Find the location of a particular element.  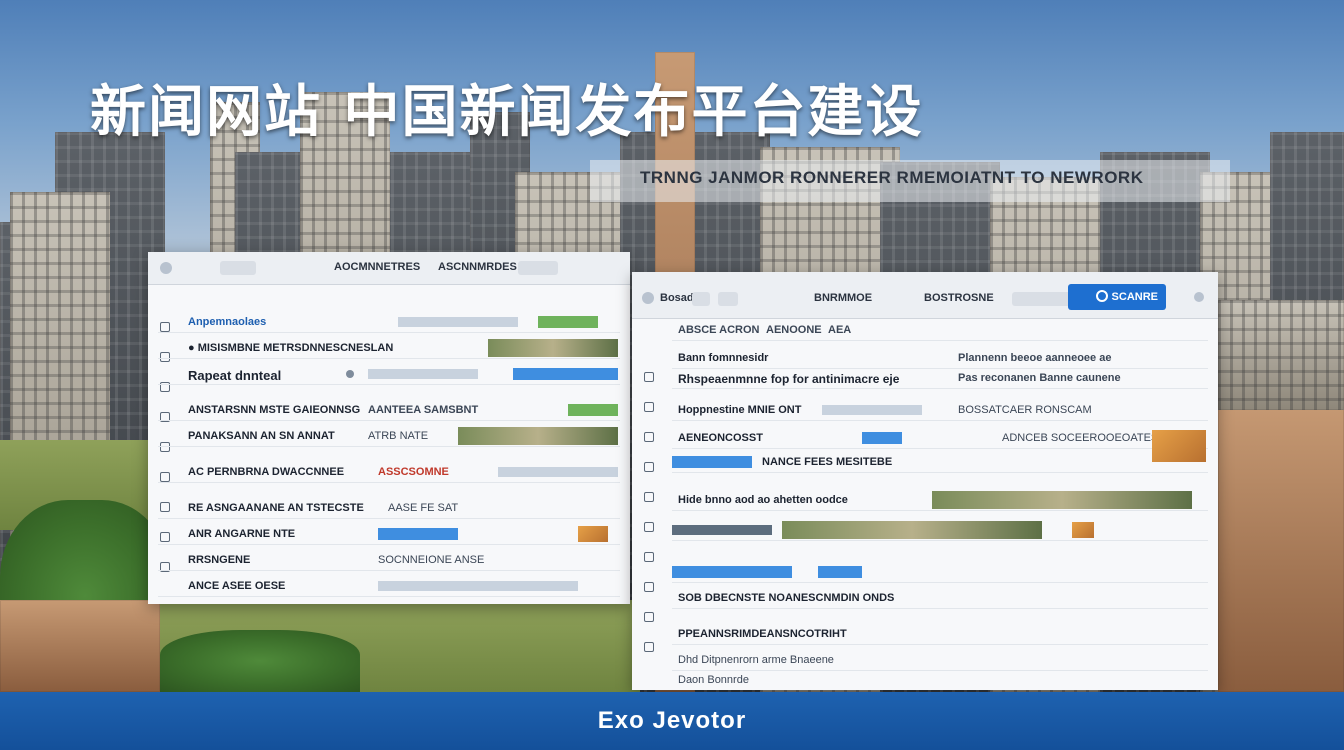

list-item: RE ASNGAANANE AN TSTECSTE AASE FE SAT is located at coordinates (389, 508).